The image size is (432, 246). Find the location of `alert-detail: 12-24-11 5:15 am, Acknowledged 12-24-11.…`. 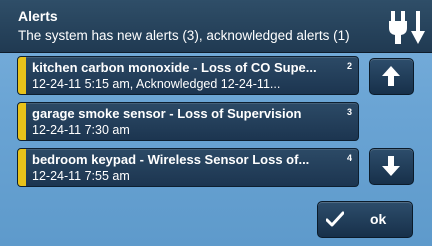

alert-detail: 12-24-11 5:15 am, Acknowledged 12-24-11.… is located at coordinates (156, 84).